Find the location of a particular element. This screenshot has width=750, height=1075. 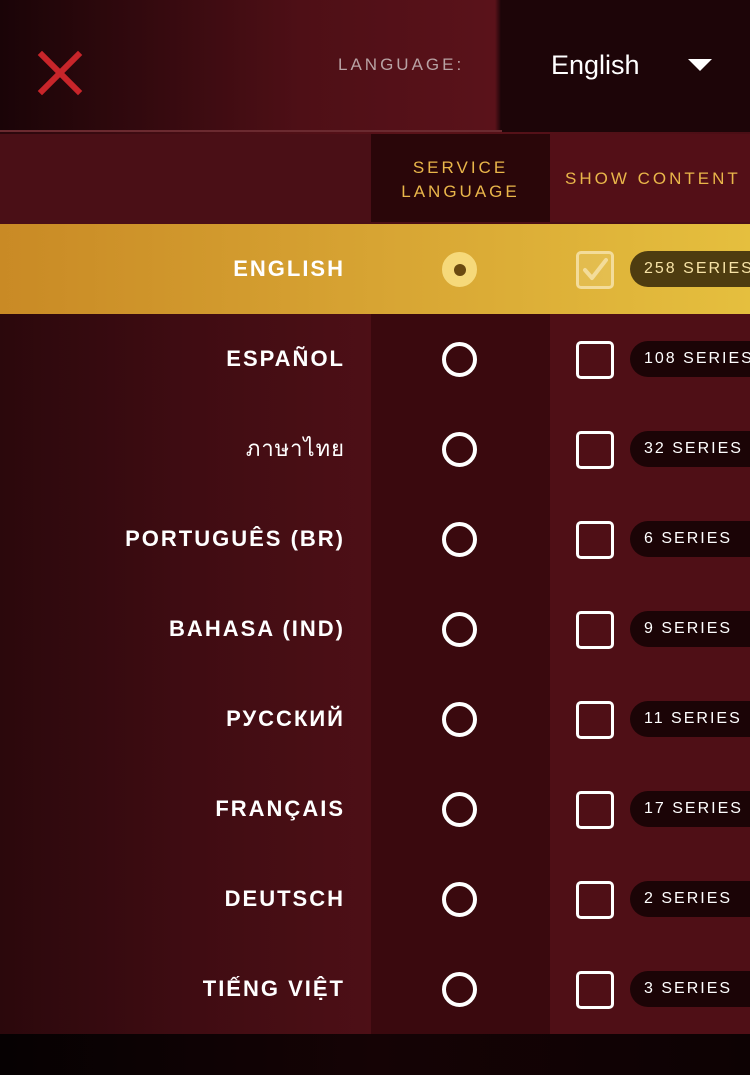

language-name: TIẾNG VIỆT is located at coordinates (273, 988).